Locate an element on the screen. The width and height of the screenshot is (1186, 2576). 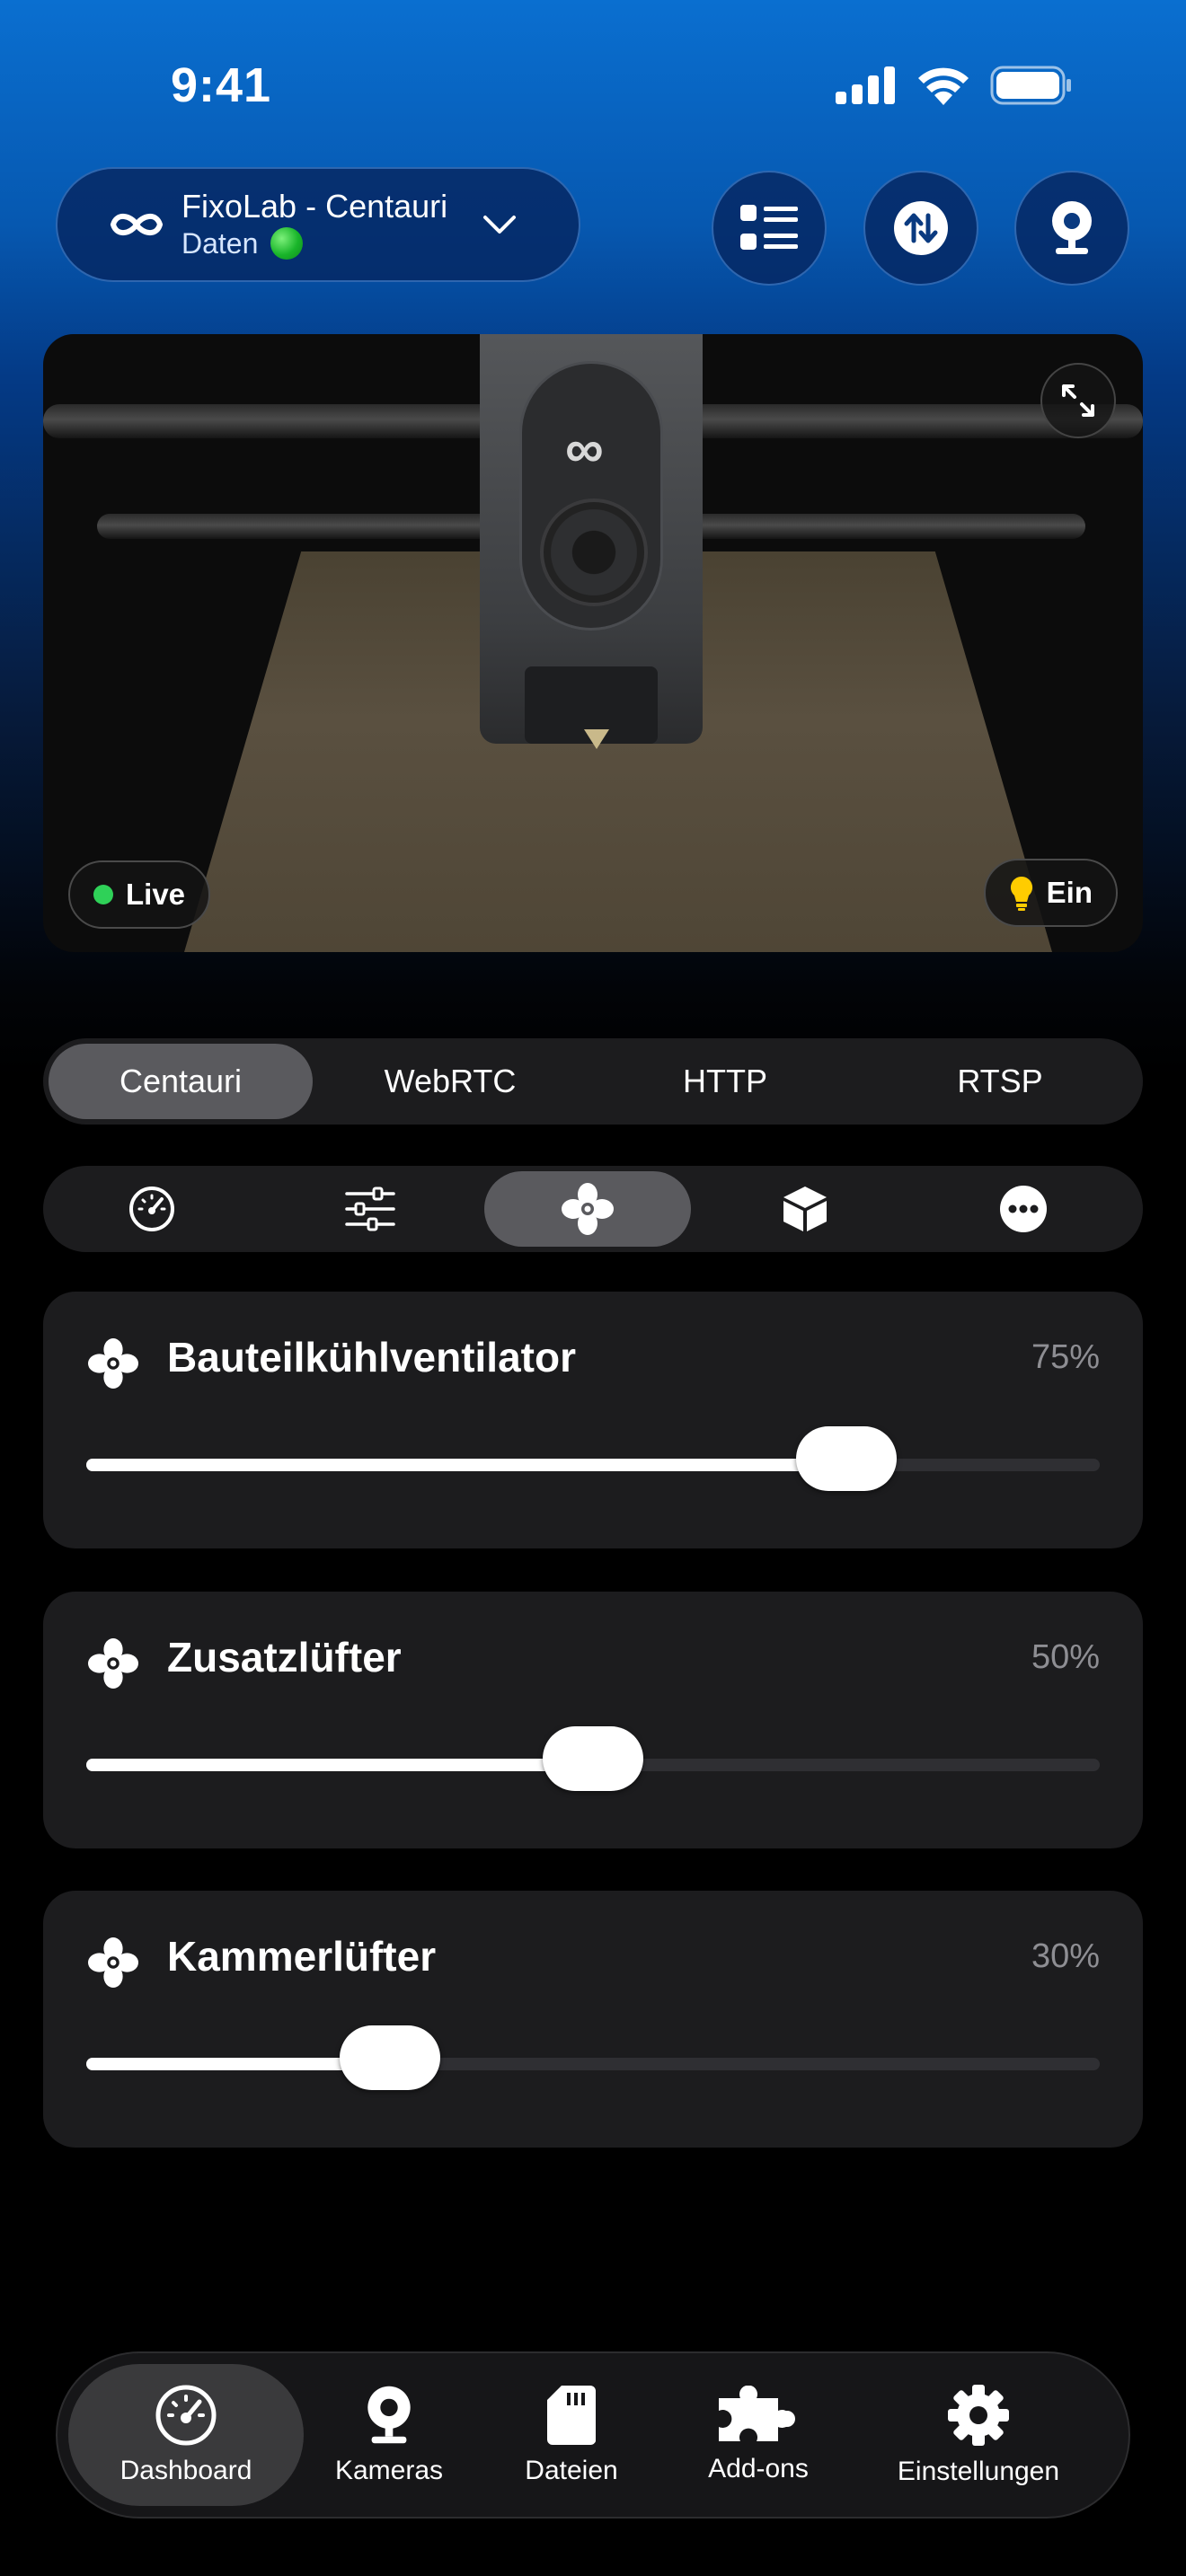
fan-value: 50% is located at coordinates (1065, 1657).